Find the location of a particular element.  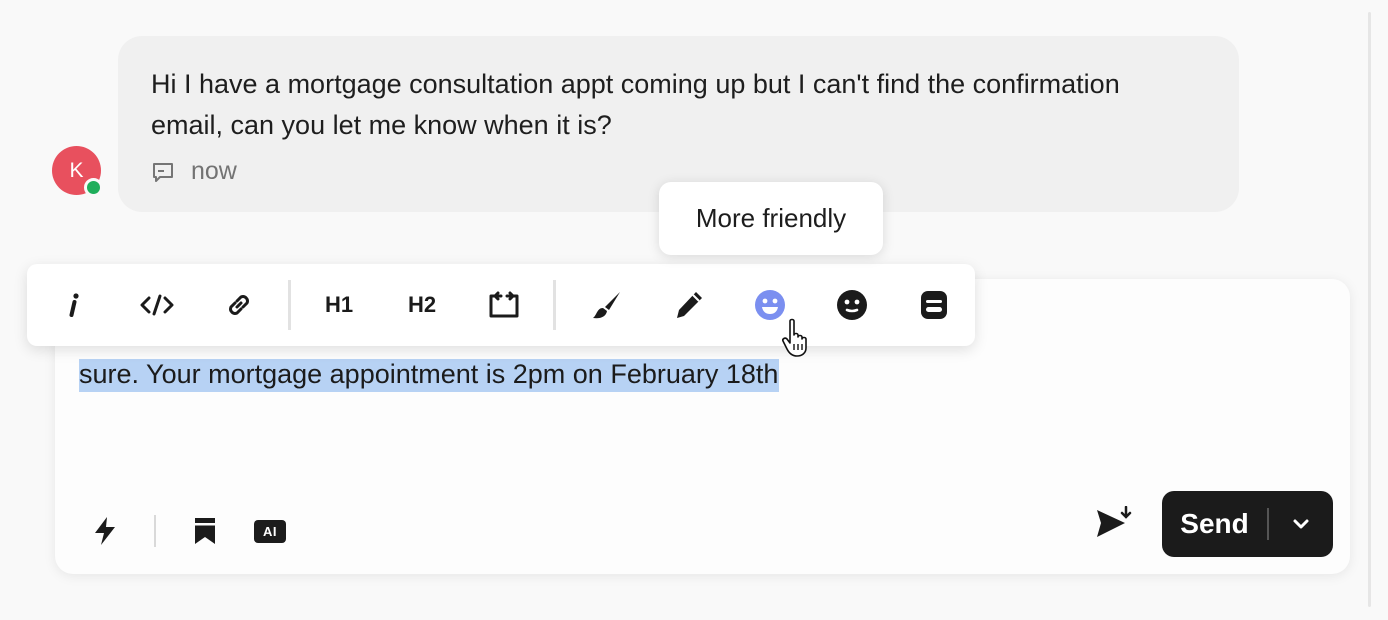

link-icon is located at coordinates (239, 305).